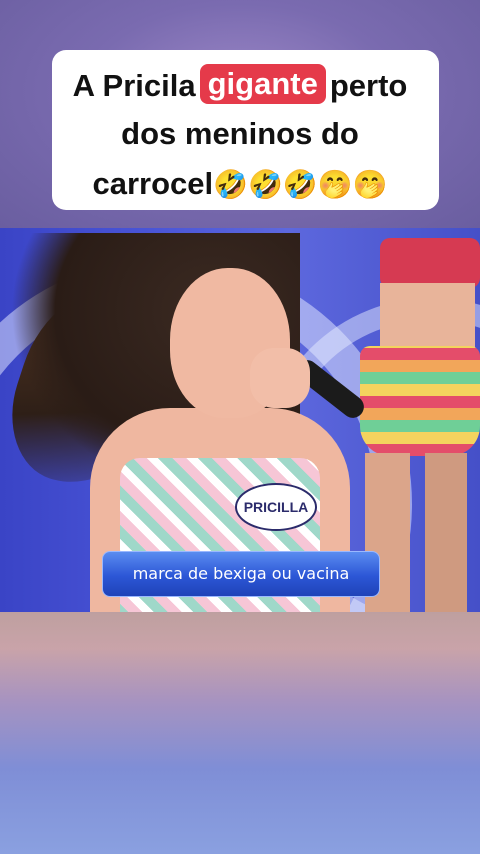 The image size is (480, 854). What do you see at coordinates (276, 507) in the screenshot?
I see `name-tag: PRICILLA` at bounding box center [276, 507].